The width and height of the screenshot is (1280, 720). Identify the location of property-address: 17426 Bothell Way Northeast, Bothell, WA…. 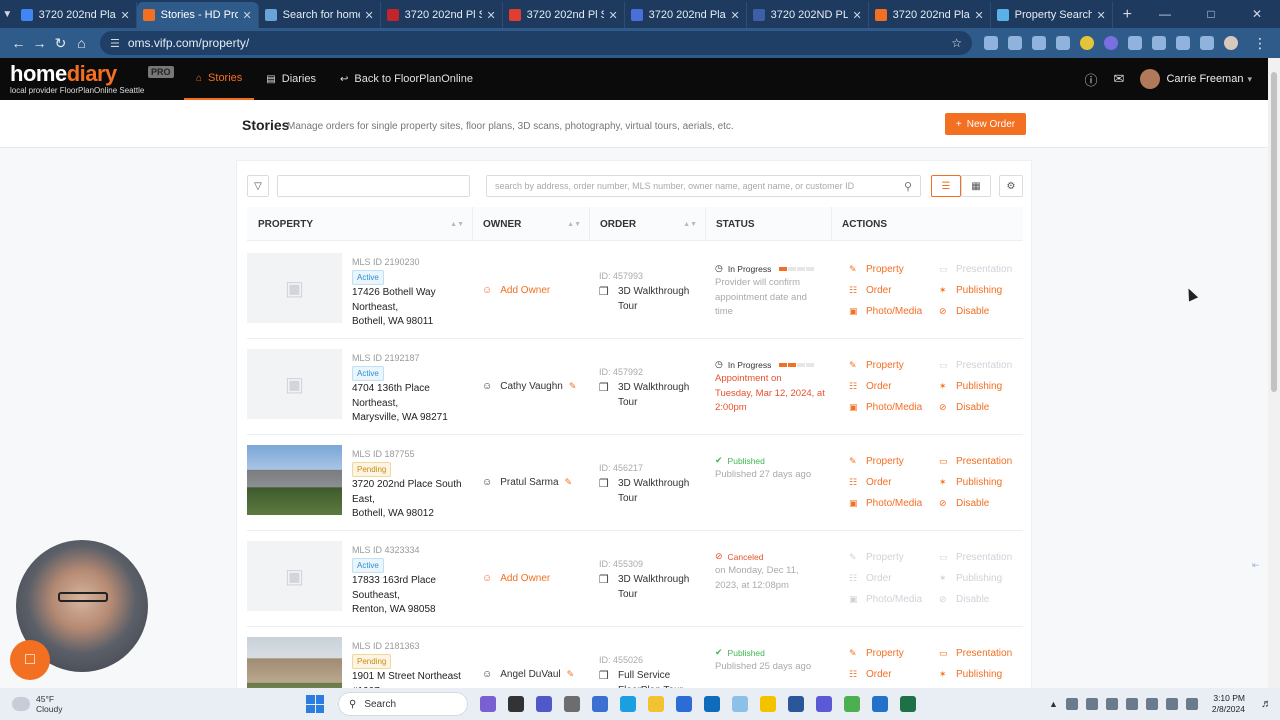
(409, 308).